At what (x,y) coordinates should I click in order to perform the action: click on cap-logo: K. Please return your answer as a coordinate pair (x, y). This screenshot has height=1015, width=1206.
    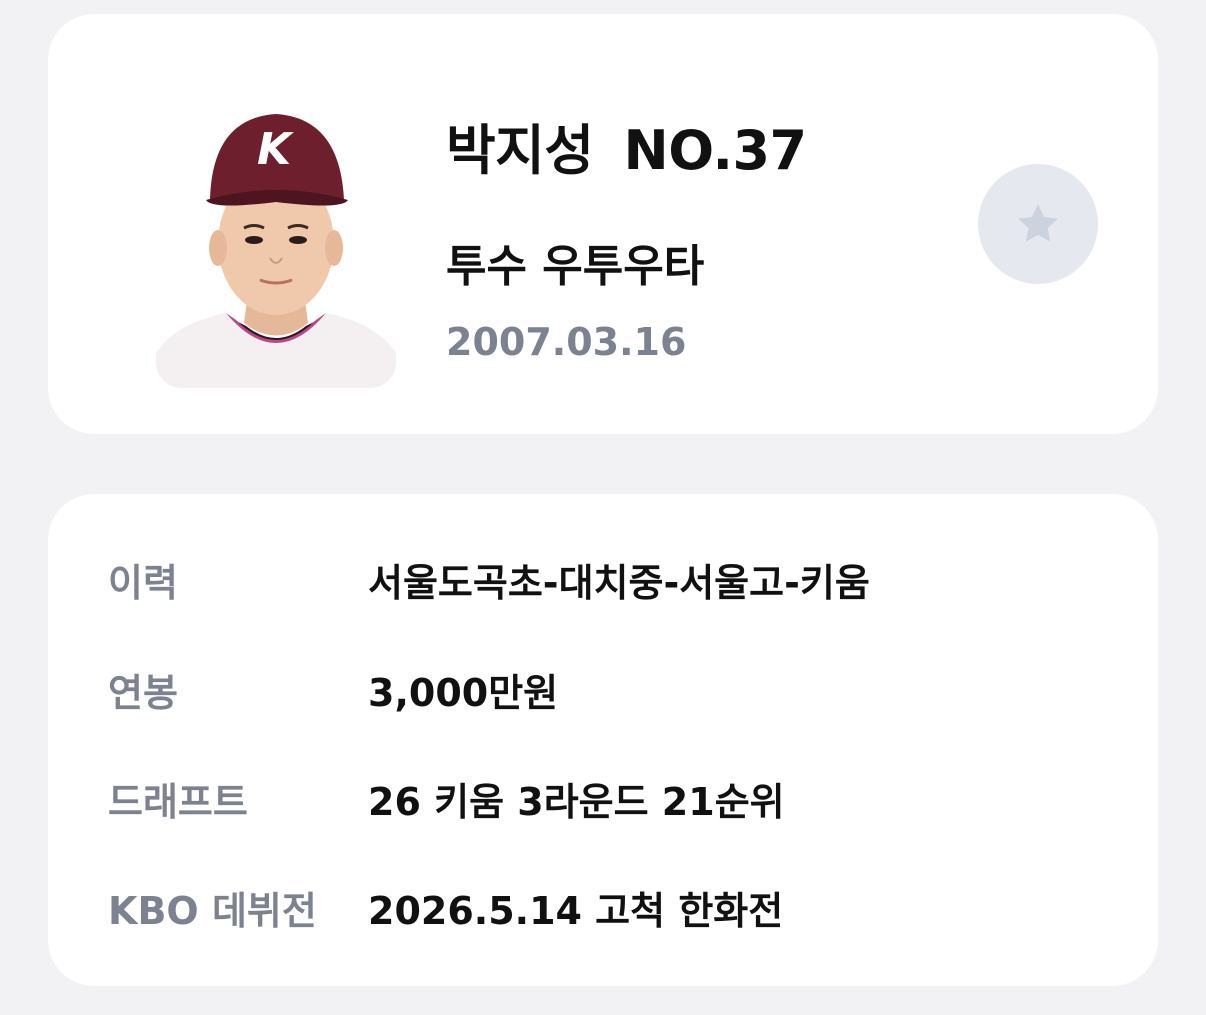
    Looking at the image, I should click on (275, 149).